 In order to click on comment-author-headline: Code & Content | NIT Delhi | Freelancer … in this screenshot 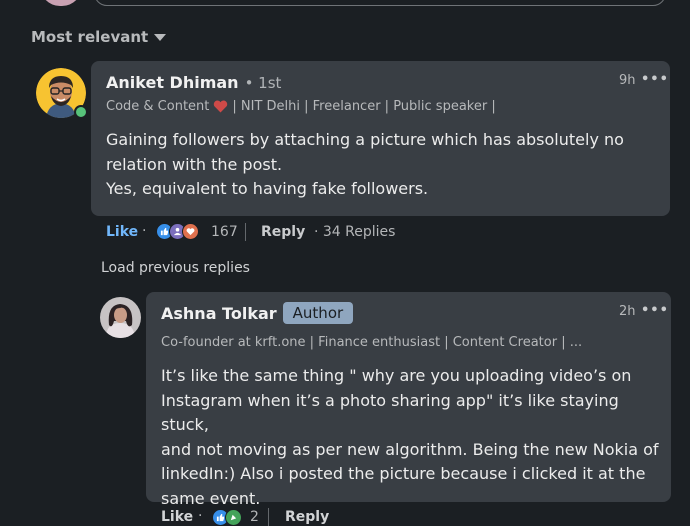, I will do `click(301, 106)`.